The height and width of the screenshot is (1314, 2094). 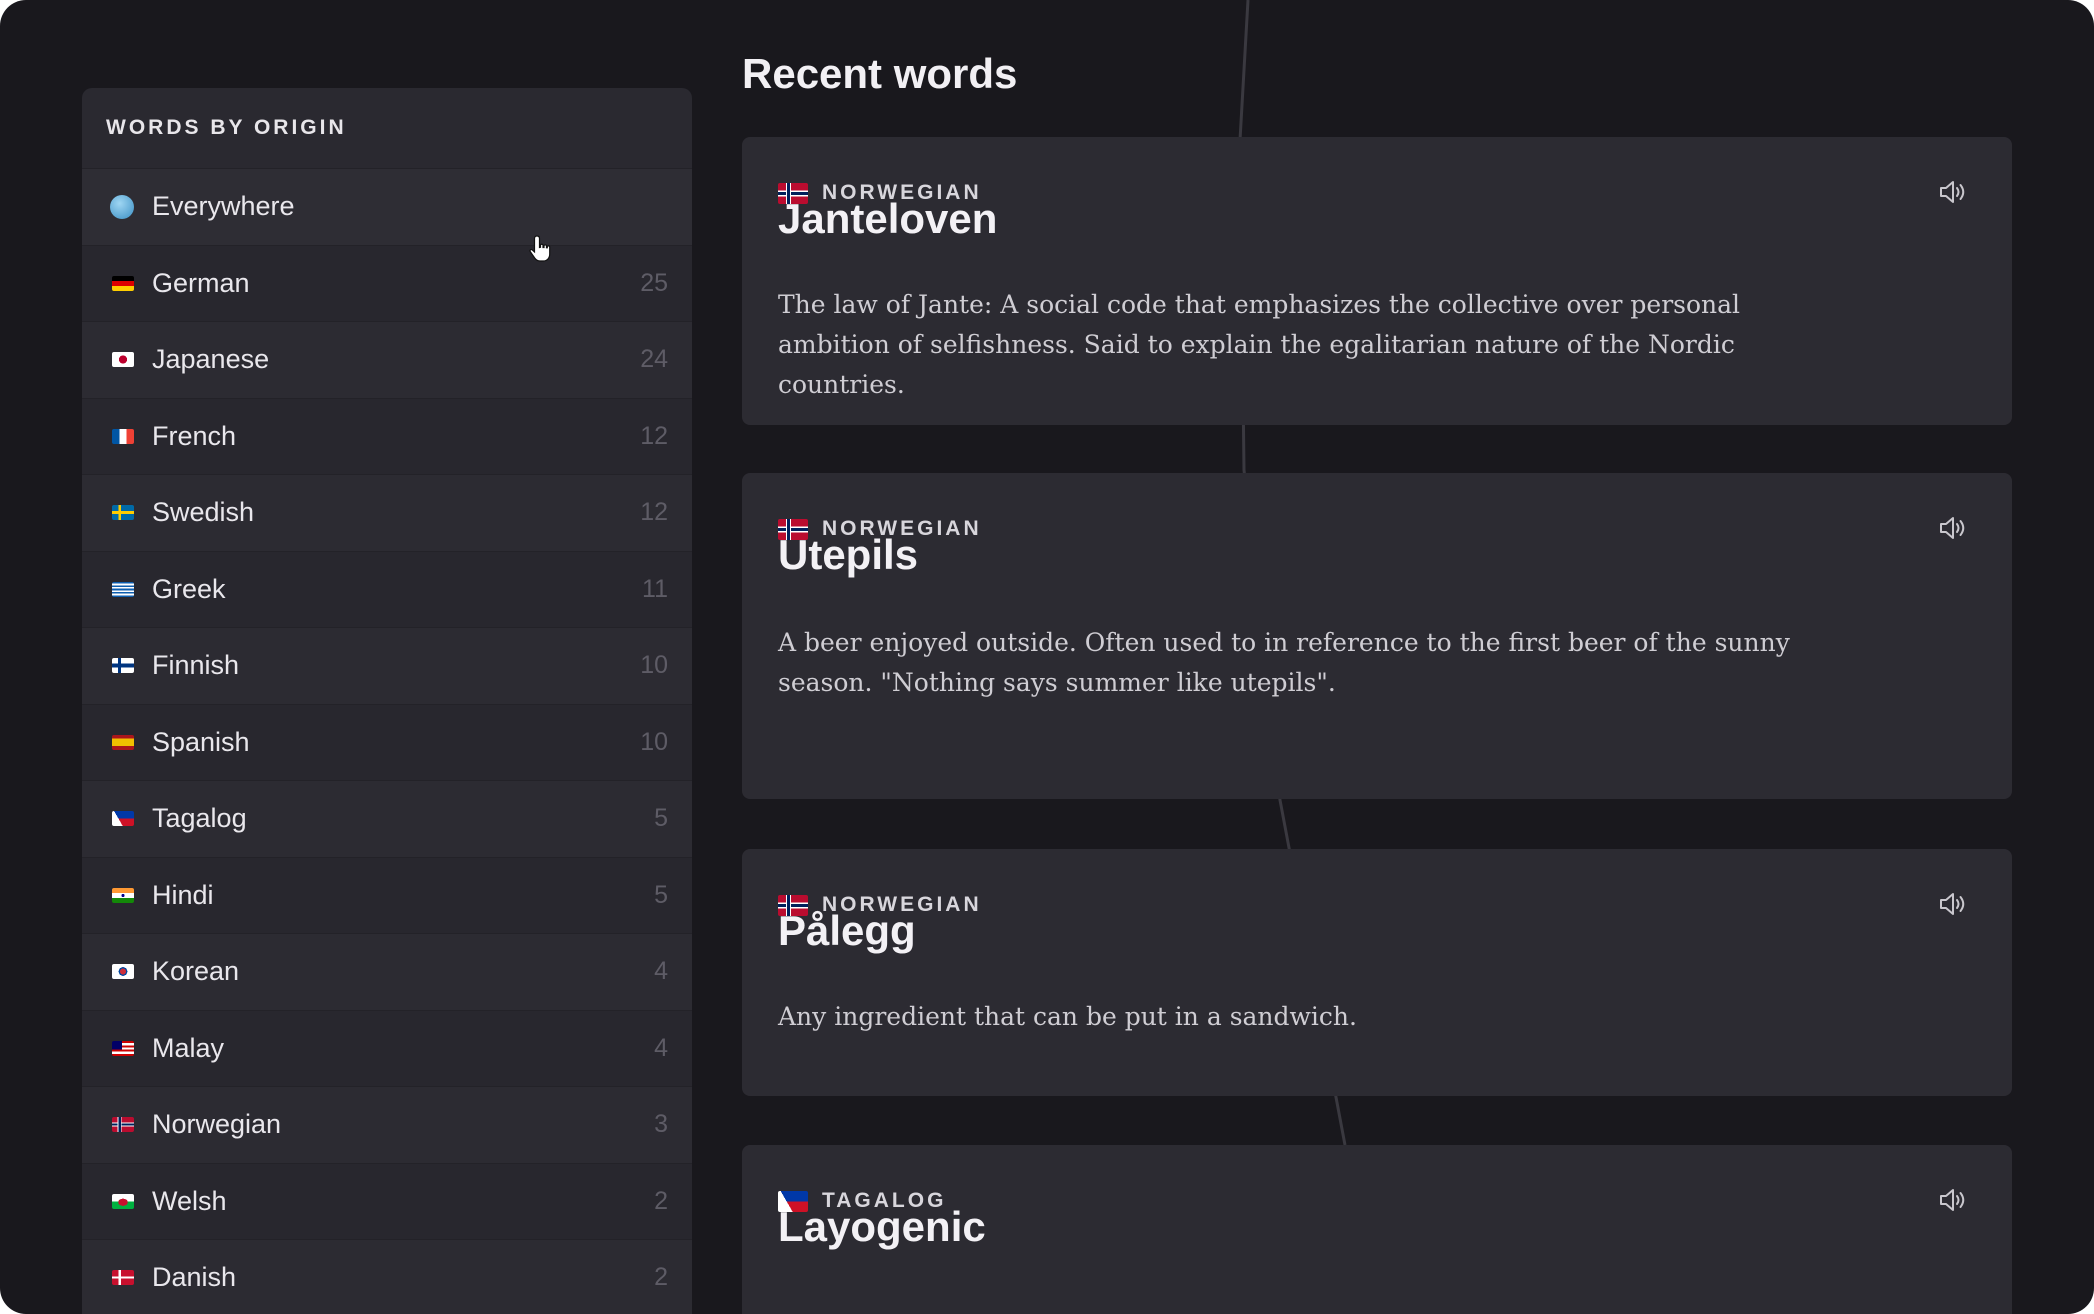 What do you see at coordinates (387, 665) in the screenshot?
I see `origin-item-finnish: Finnish 10` at bounding box center [387, 665].